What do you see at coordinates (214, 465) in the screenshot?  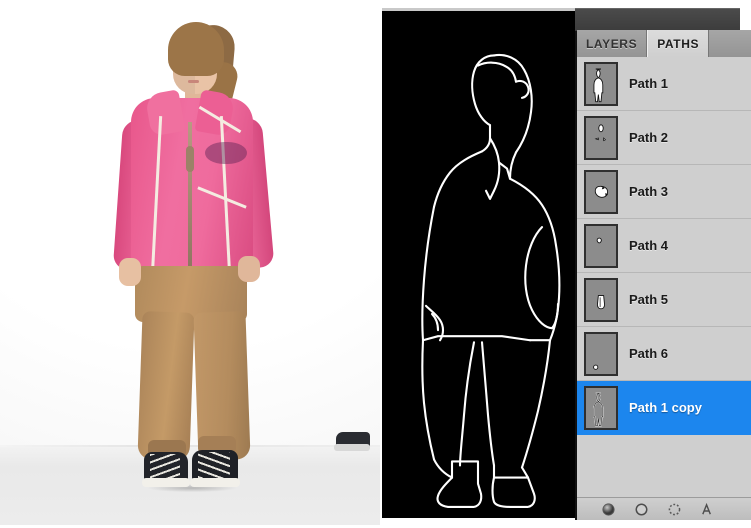 I see `sneaker-laces-right` at bounding box center [214, 465].